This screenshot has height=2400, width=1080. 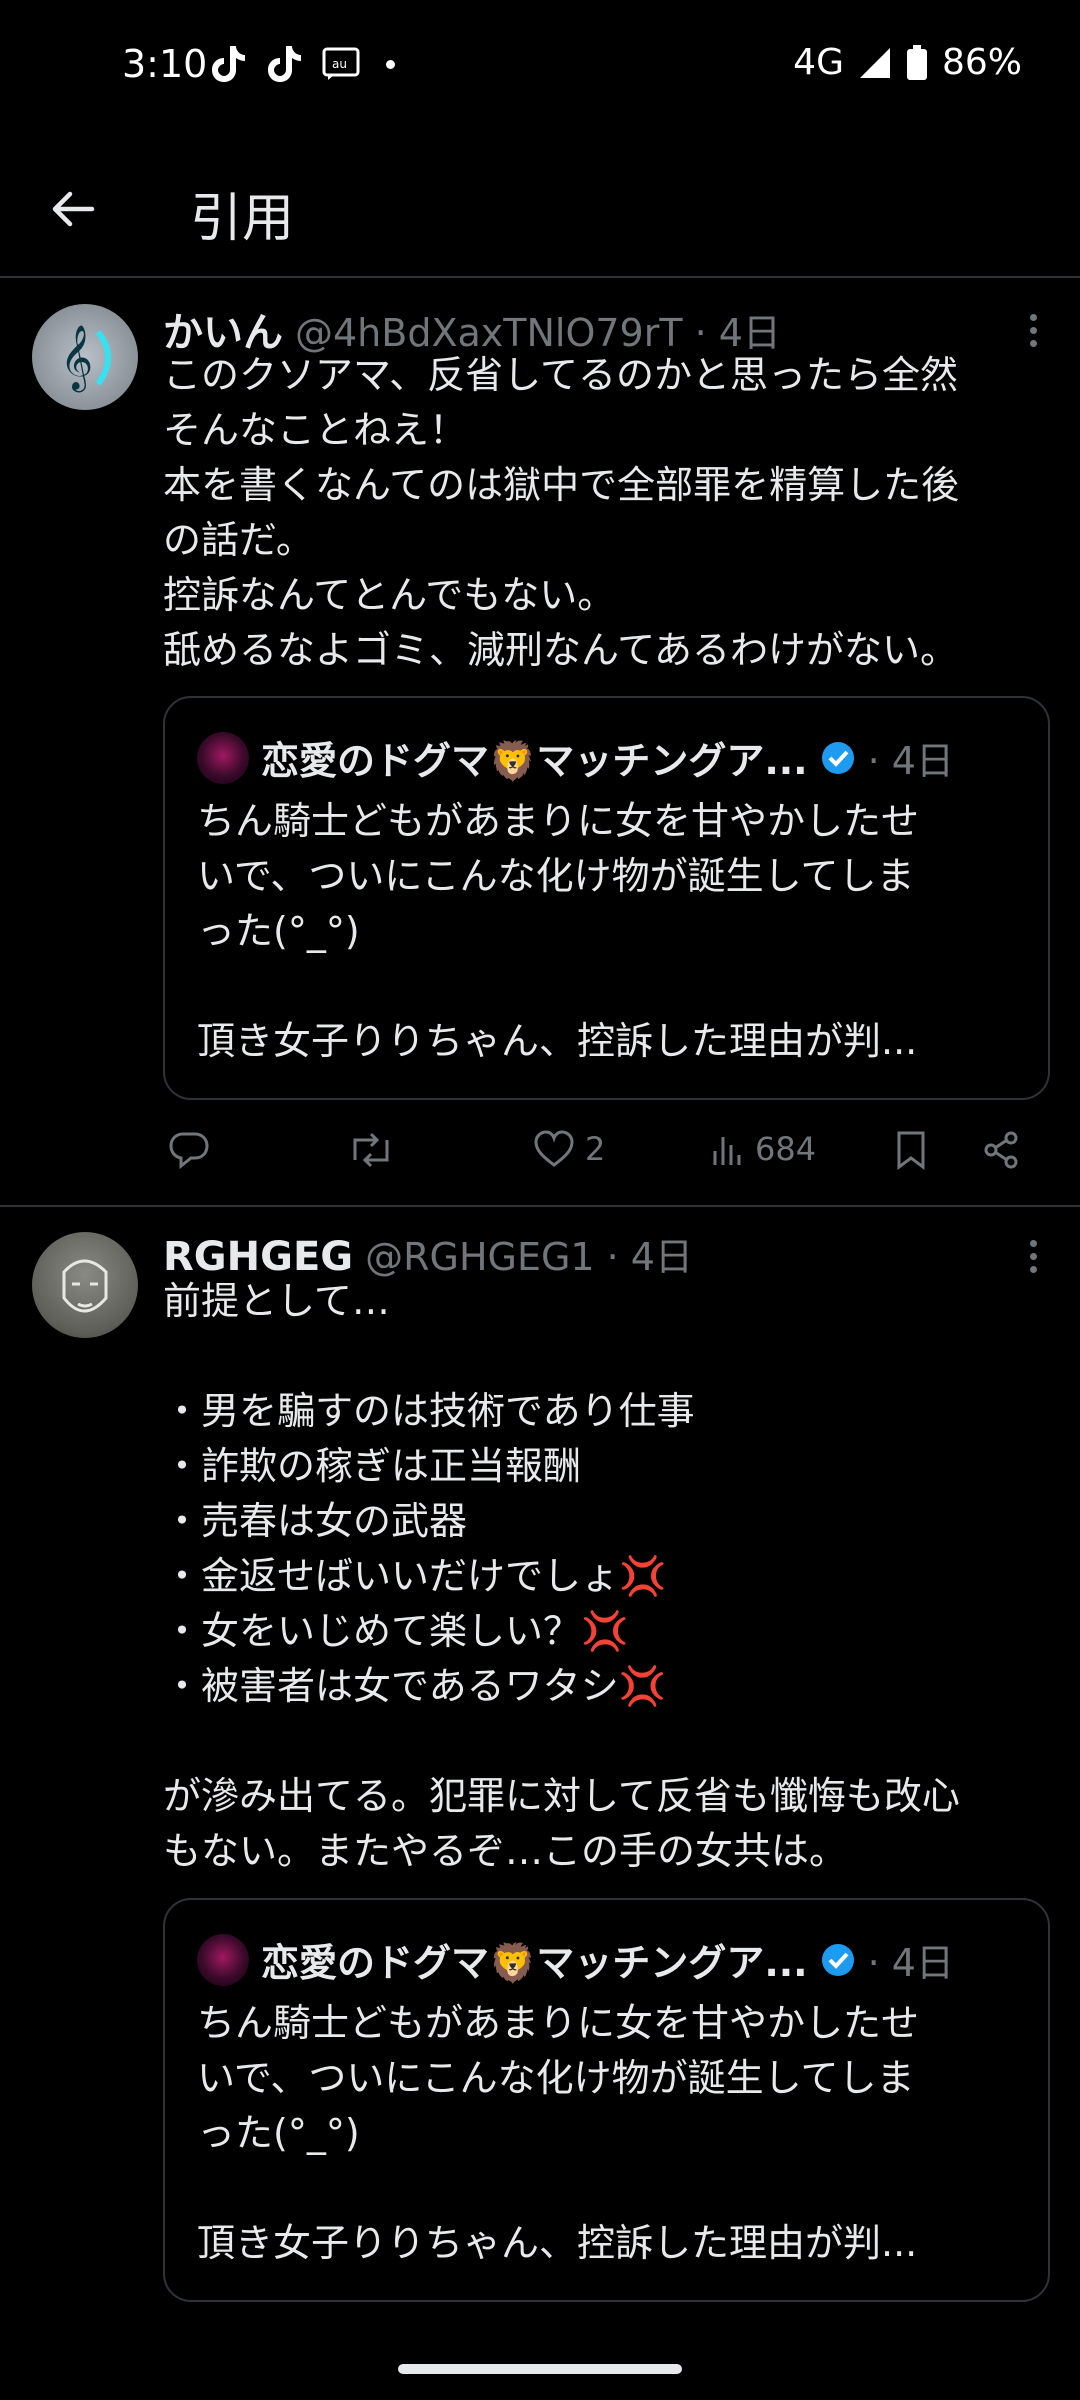 I want to click on back-arrow-icon, so click(x=73, y=209).